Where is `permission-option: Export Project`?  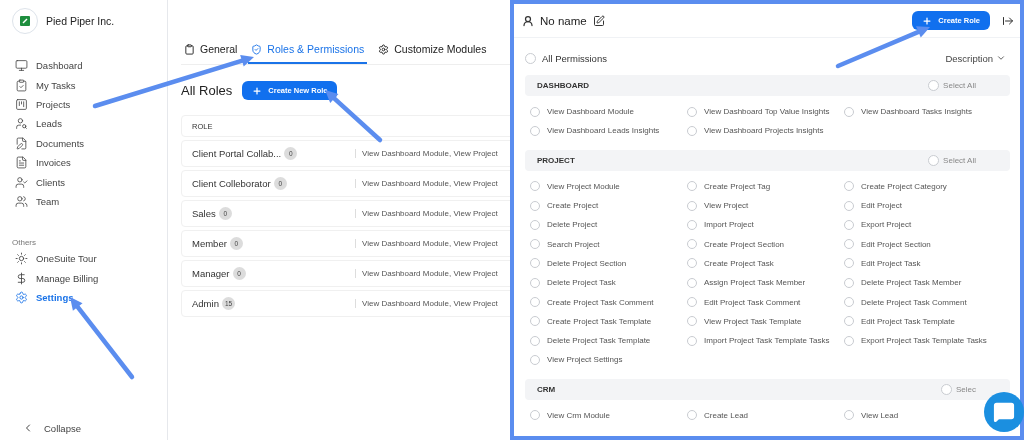 permission-option: Export Project is located at coordinates (878, 225).